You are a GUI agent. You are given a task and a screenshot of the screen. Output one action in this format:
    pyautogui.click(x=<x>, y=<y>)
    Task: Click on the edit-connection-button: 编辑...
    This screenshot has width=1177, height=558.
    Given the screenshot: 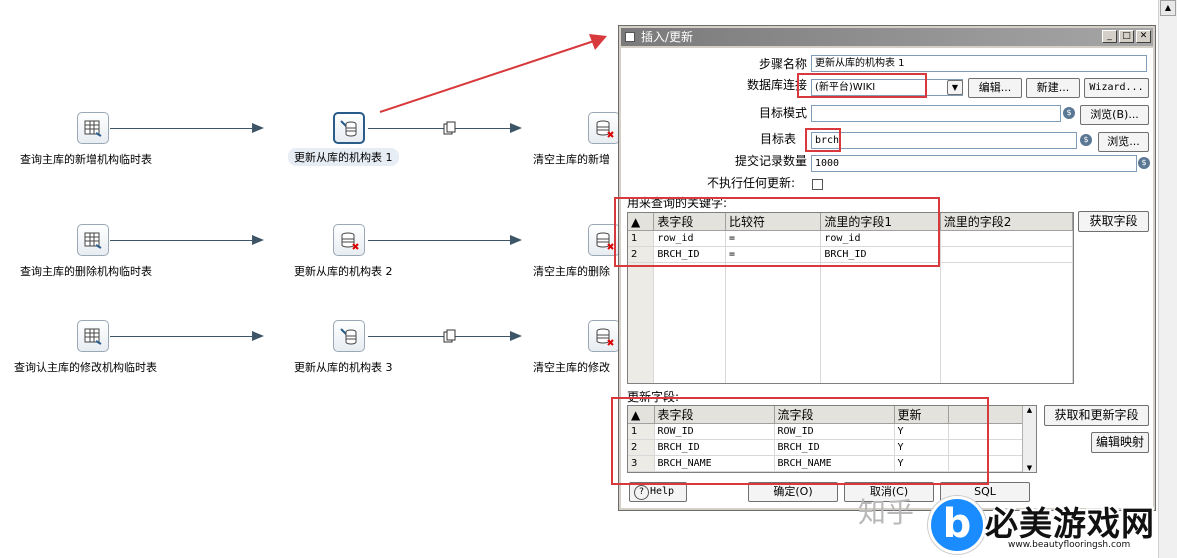 What is the action you would take?
    pyautogui.click(x=995, y=88)
    